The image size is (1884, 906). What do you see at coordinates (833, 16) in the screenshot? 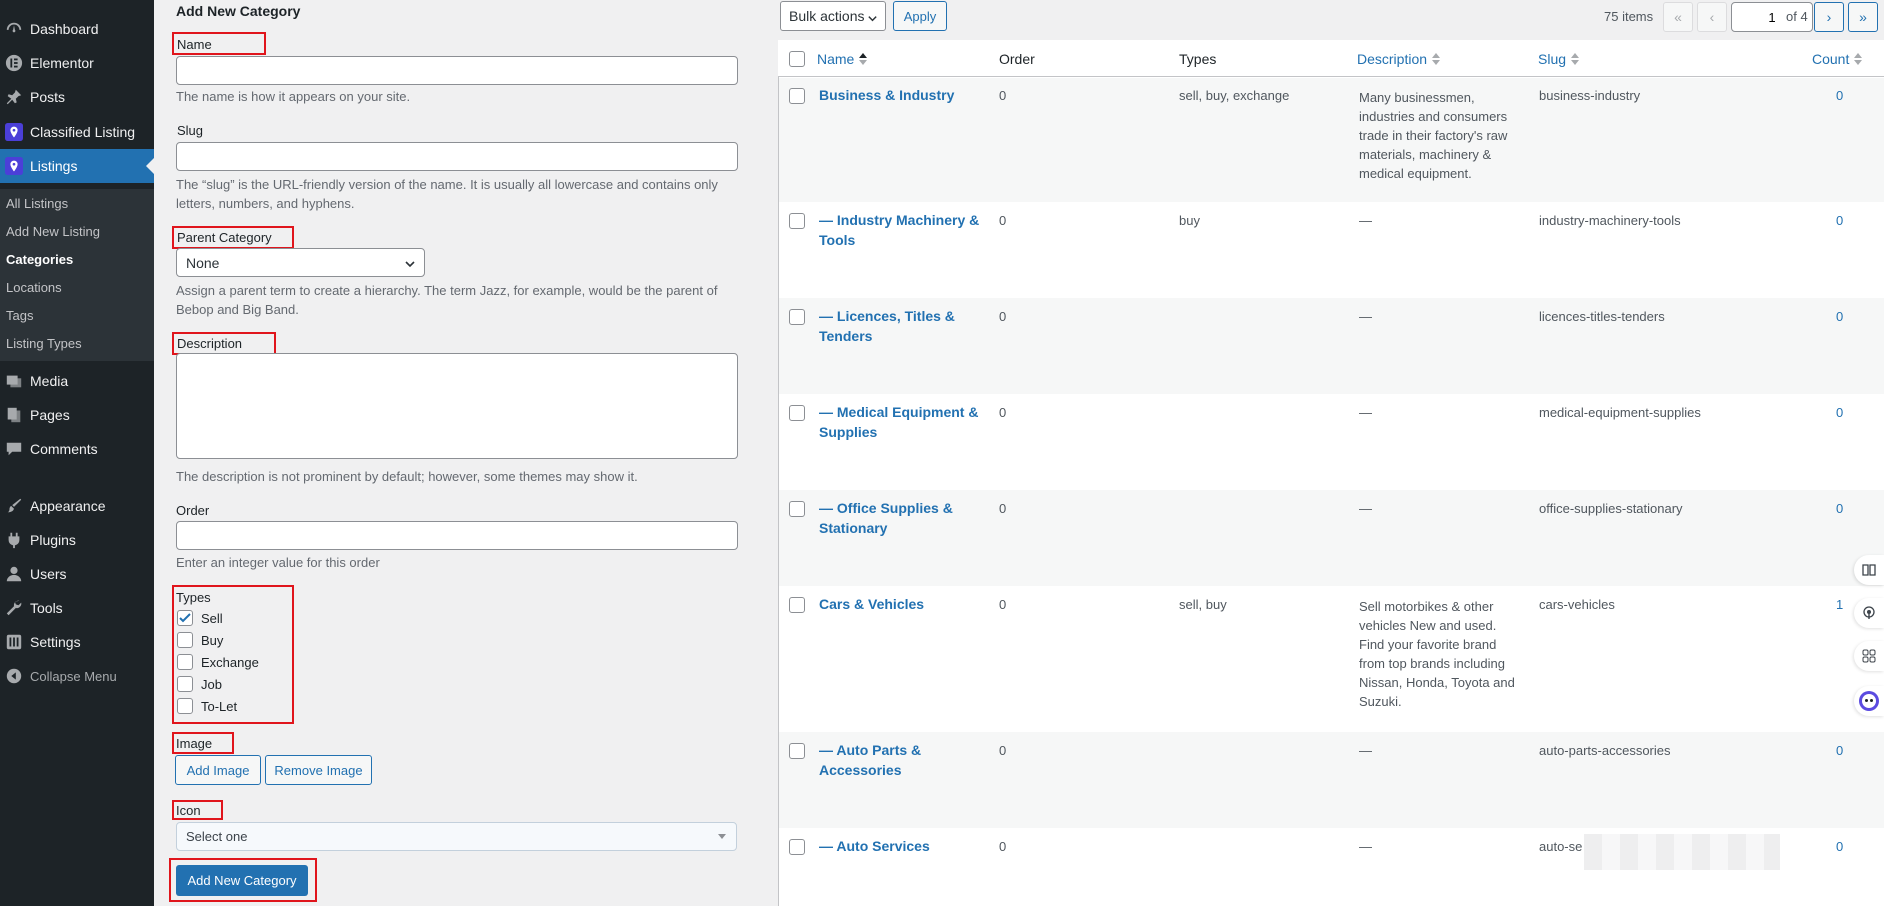
I see `bulk-actions-select: Bulk actions` at bounding box center [833, 16].